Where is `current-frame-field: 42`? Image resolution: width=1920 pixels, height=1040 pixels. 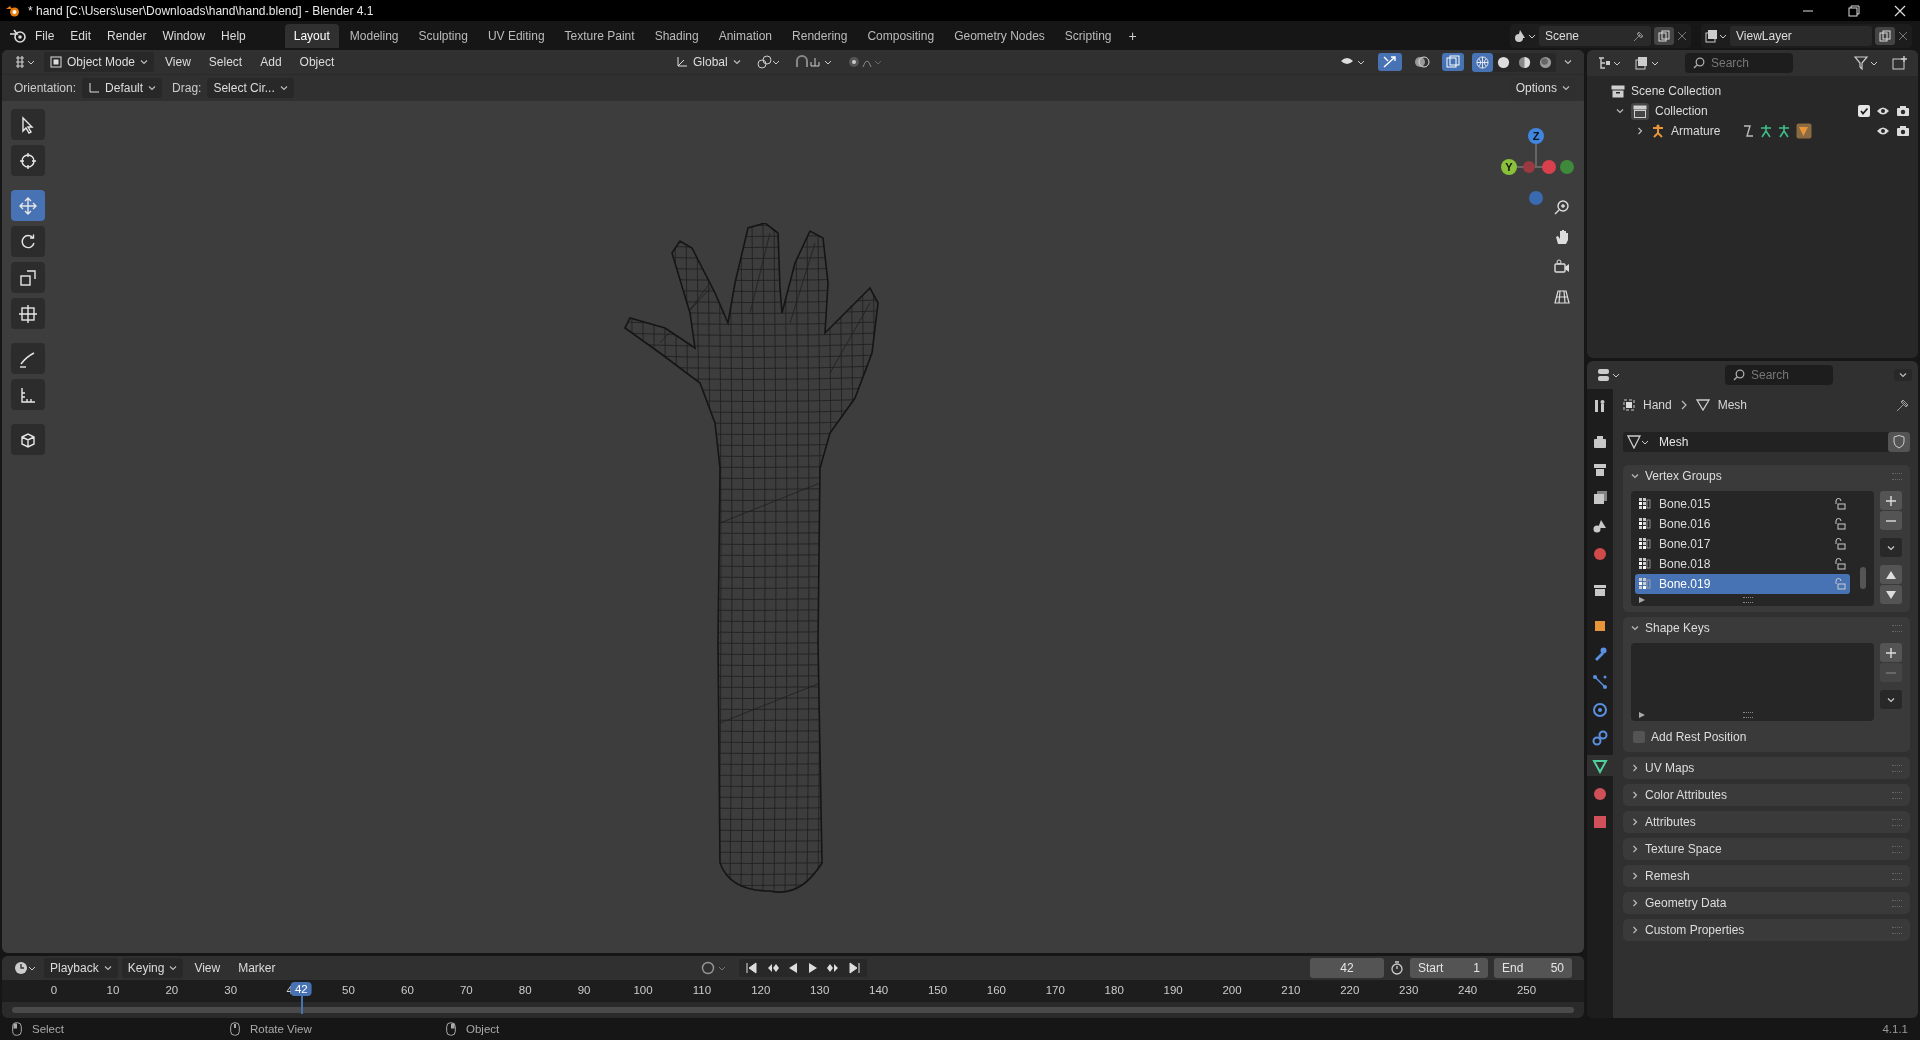 current-frame-field: 42 is located at coordinates (1347, 968).